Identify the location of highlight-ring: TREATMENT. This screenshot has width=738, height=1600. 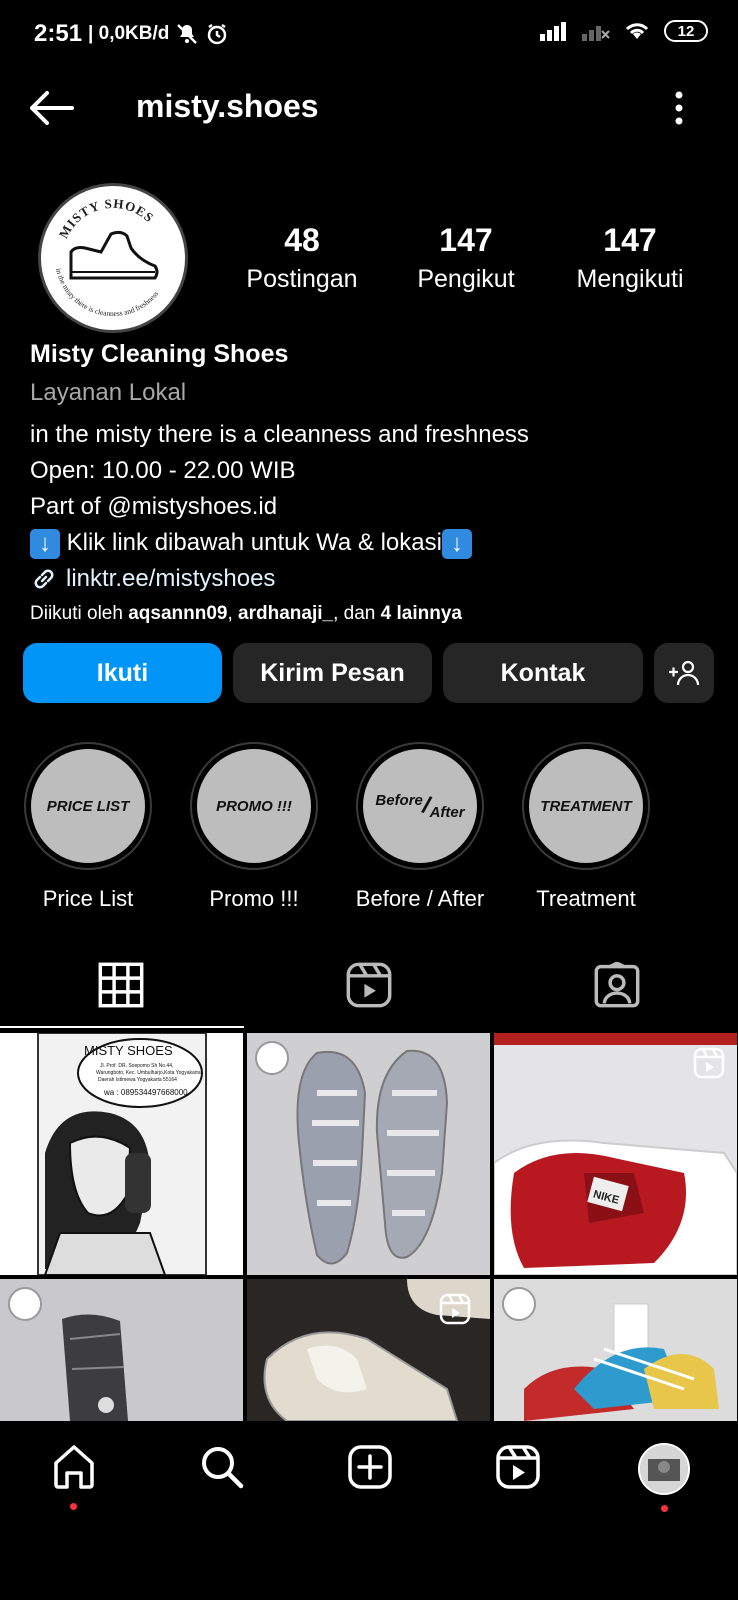
(586, 806).